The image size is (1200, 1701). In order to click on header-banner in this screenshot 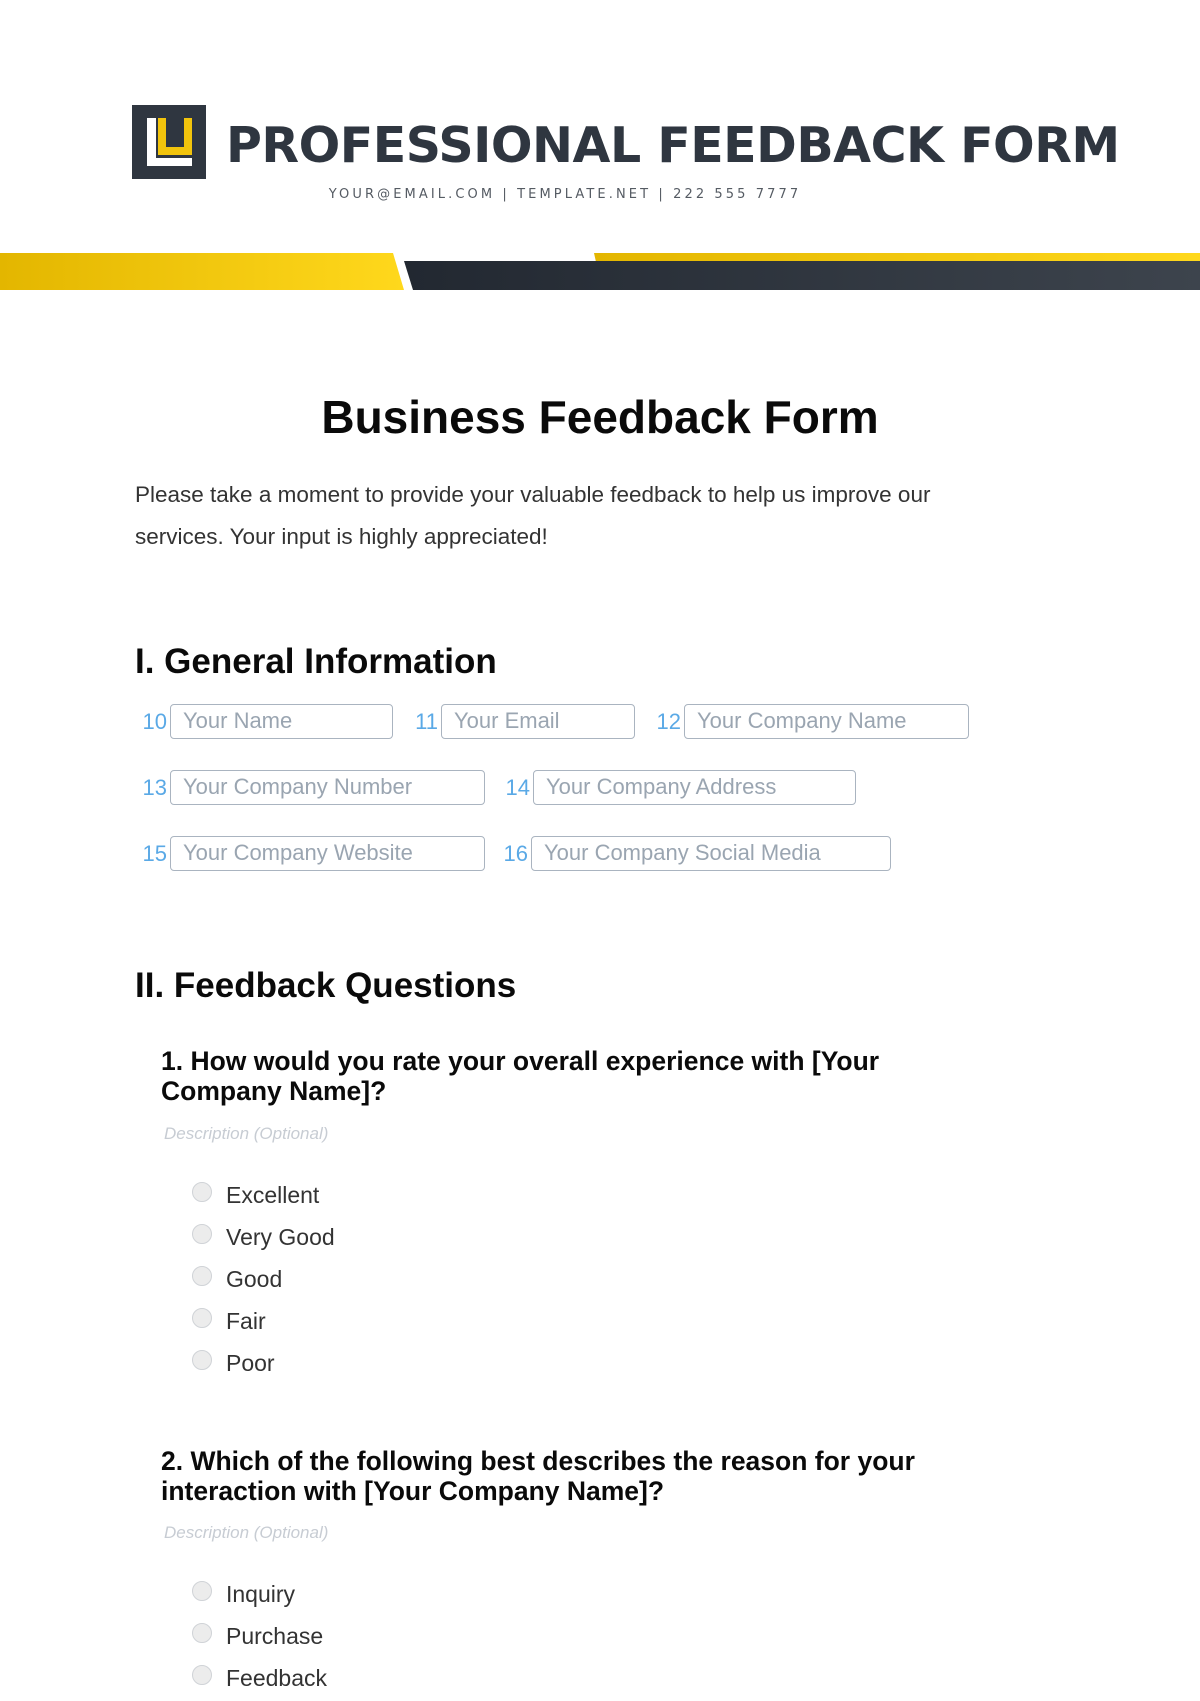, I will do `click(600, 271)`.